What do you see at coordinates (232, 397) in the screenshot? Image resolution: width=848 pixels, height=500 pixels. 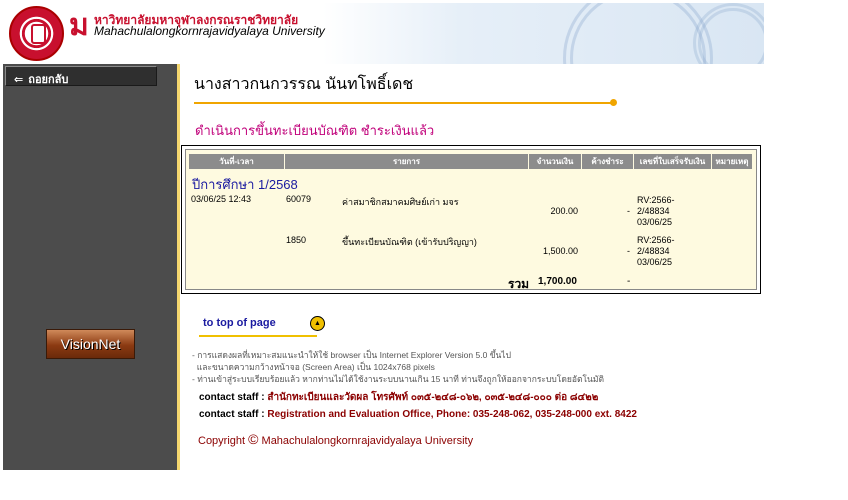 I see `contact-thai-label: contact staff :` at bounding box center [232, 397].